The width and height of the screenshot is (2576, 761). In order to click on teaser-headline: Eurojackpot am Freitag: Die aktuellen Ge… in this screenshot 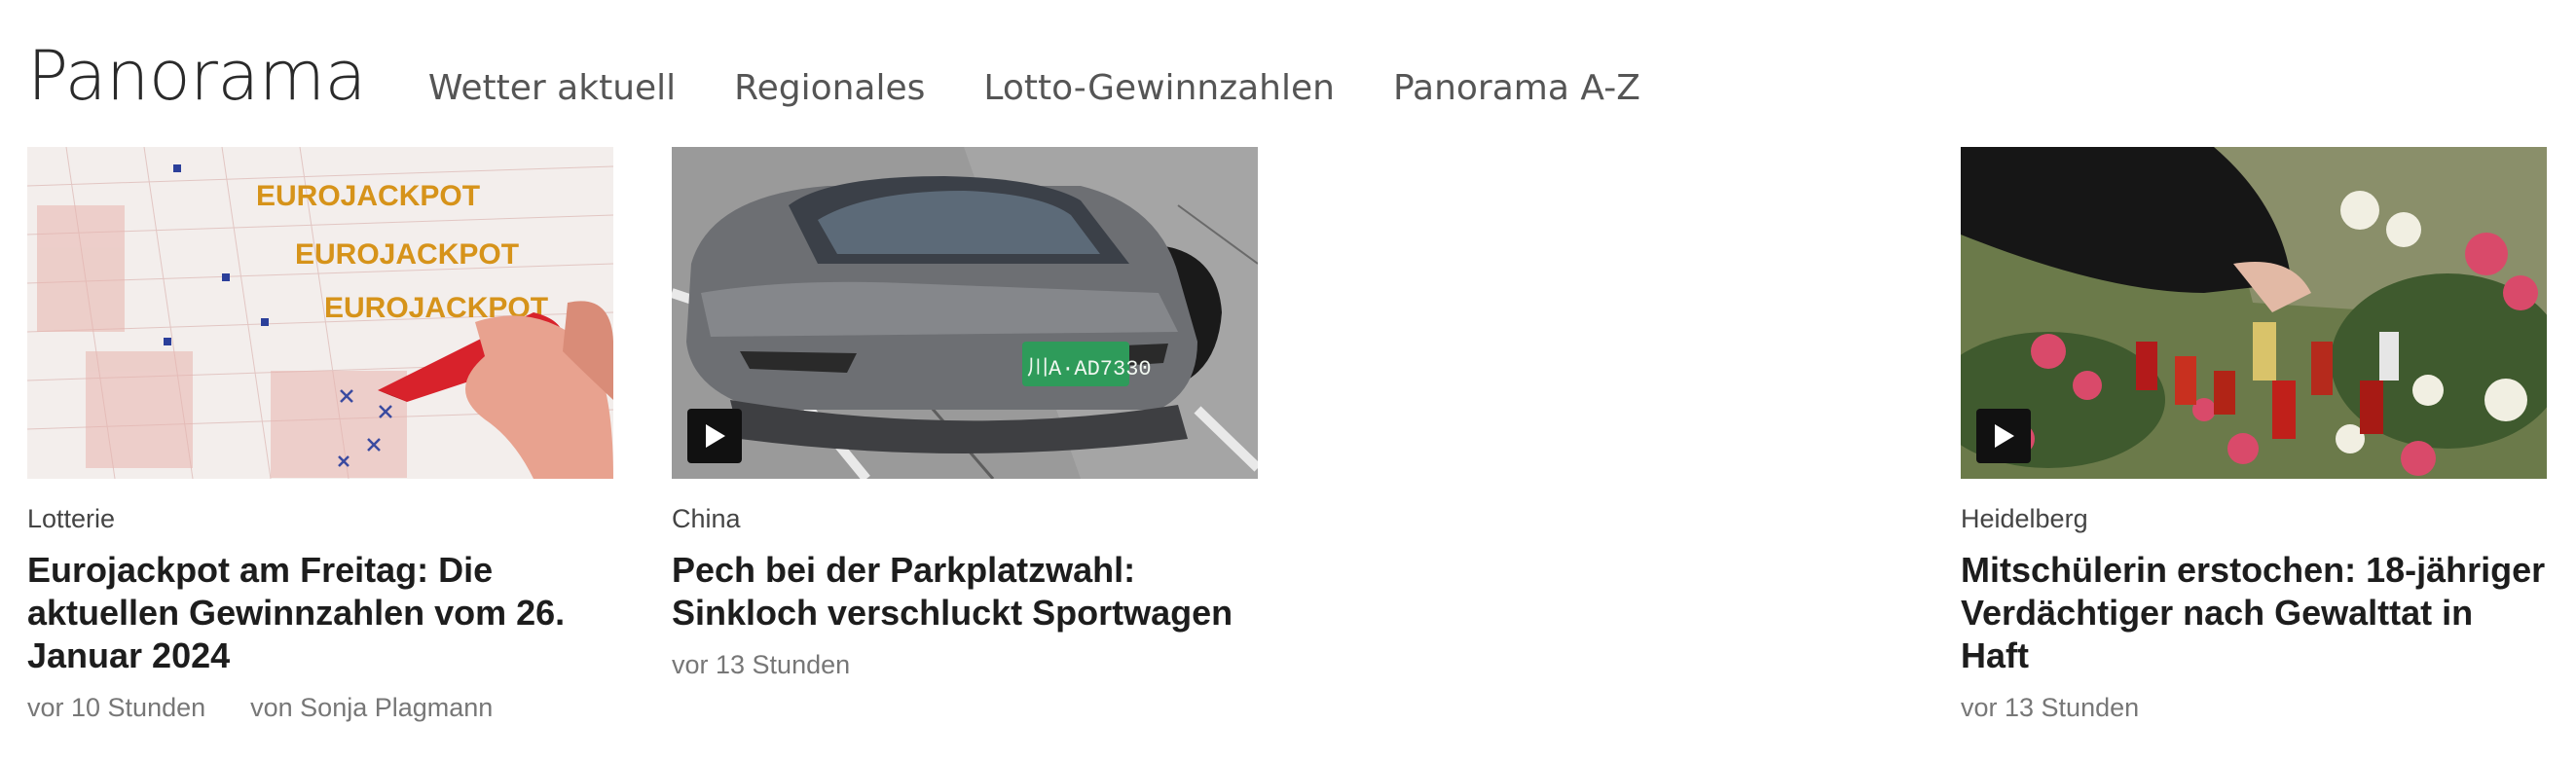, I will do `click(320, 613)`.